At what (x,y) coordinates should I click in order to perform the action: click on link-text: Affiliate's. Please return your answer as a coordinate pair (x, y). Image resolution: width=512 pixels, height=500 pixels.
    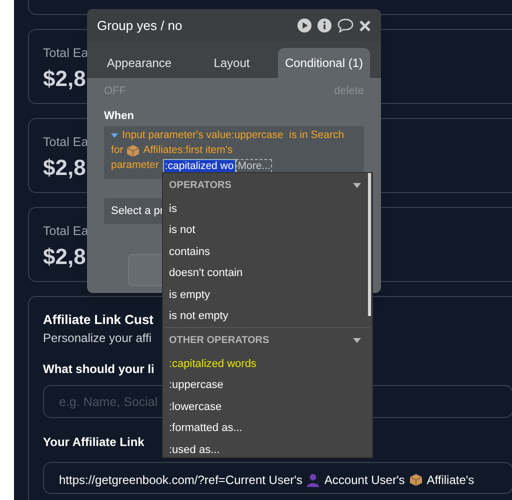
    Looking at the image, I should click on (450, 480).